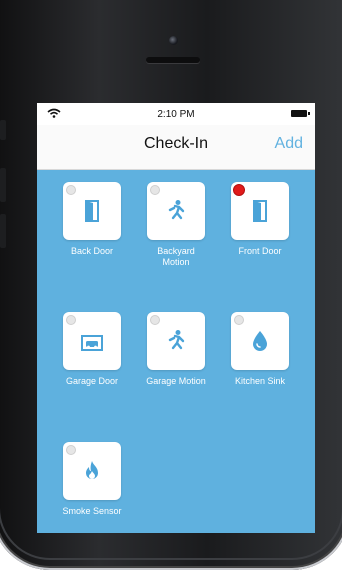 The image size is (342, 570). What do you see at coordinates (173, 60) in the screenshot?
I see `speaker-grille` at bounding box center [173, 60].